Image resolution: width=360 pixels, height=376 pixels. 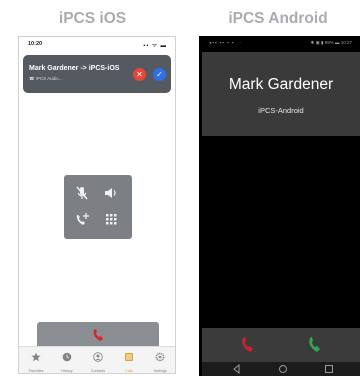 What do you see at coordinates (36, 357) in the screenshot?
I see `star-icon` at bounding box center [36, 357].